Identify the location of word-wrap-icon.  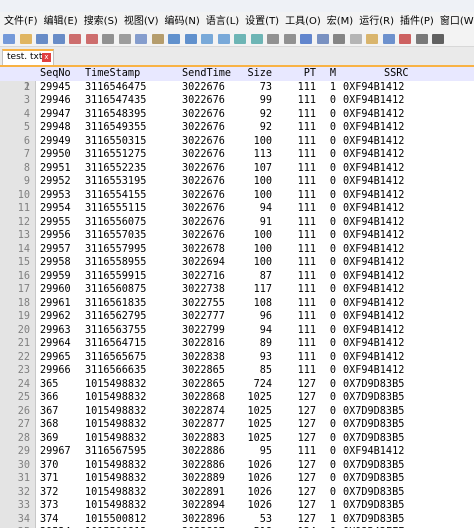
(306, 39).